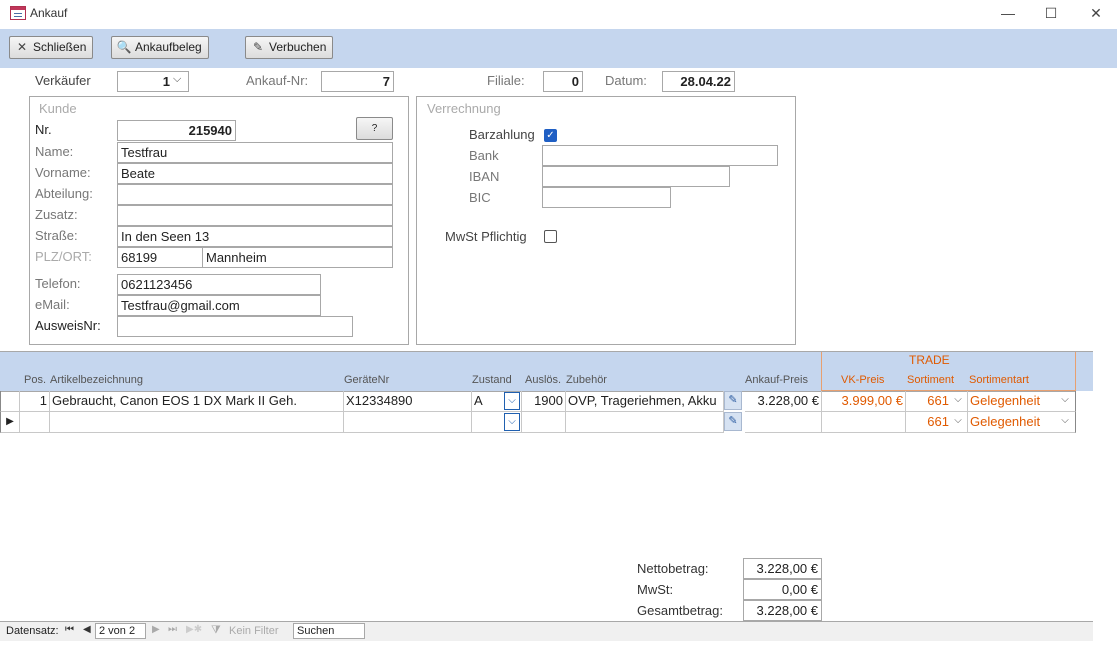  I want to click on iban-label: IBAN, so click(484, 176).